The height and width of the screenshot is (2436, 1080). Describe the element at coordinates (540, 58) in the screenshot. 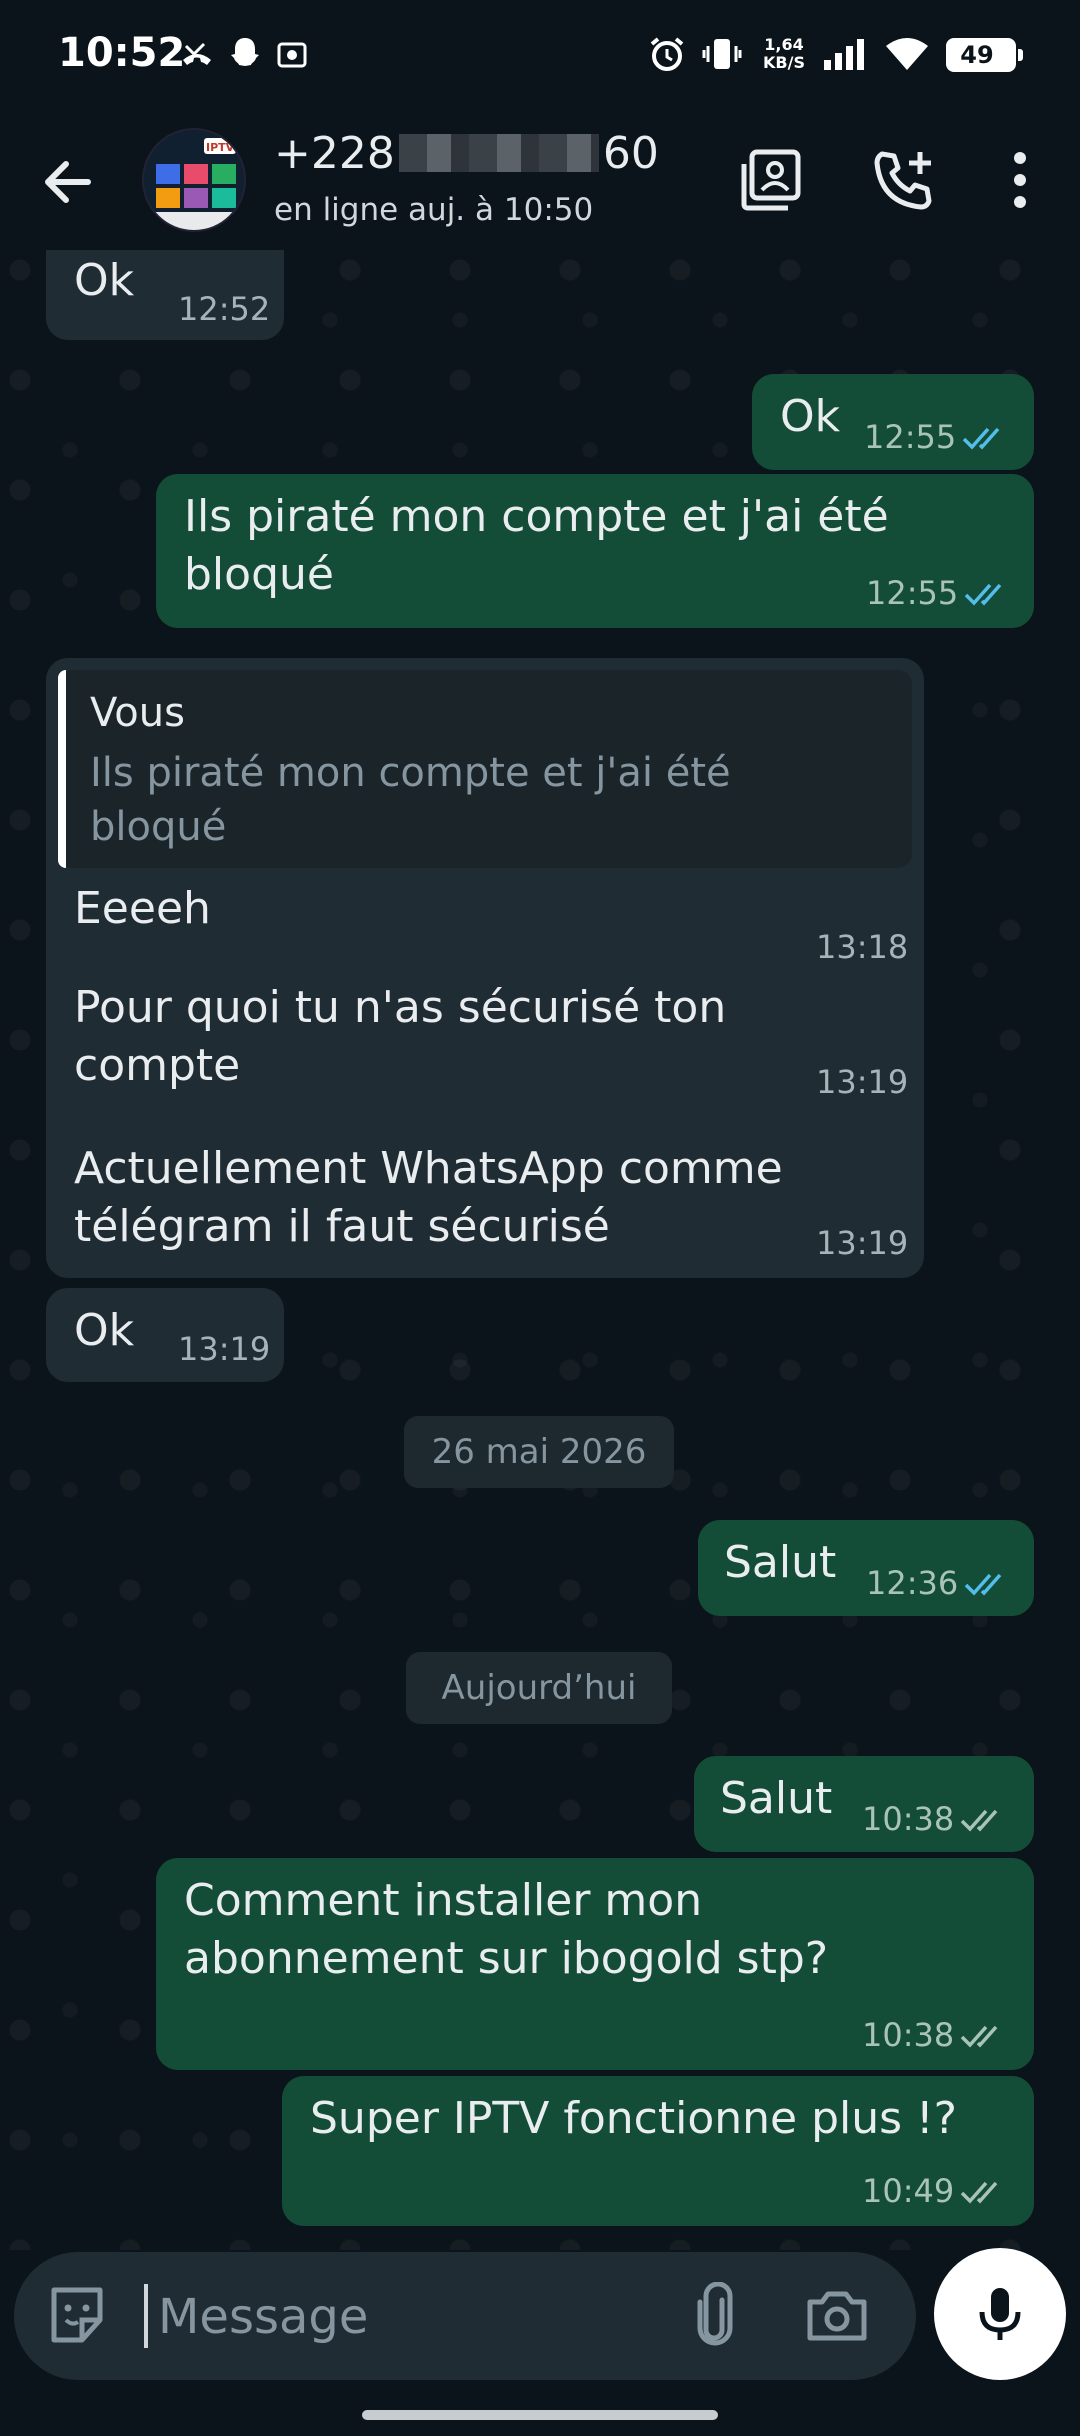

I see `status-bar: 10:52 1,64 KB/S 49` at that location.